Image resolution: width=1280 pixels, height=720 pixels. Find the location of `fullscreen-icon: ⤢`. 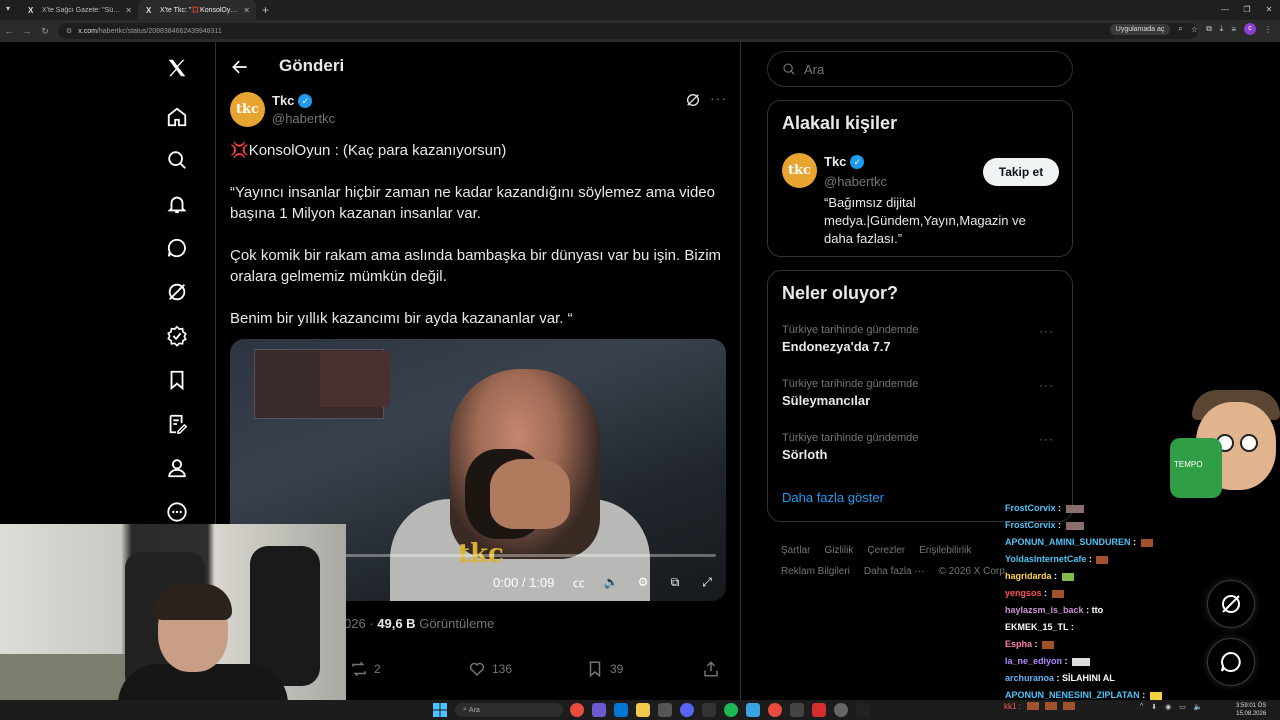

fullscreen-icon: ⤢ is located at coordinates (707, 582).